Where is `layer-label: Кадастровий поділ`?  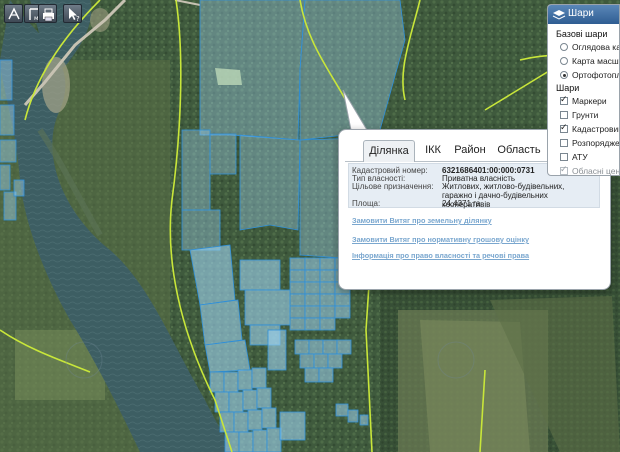
layer-label: Кадастровий поділ is located at coordinates (596, 129).